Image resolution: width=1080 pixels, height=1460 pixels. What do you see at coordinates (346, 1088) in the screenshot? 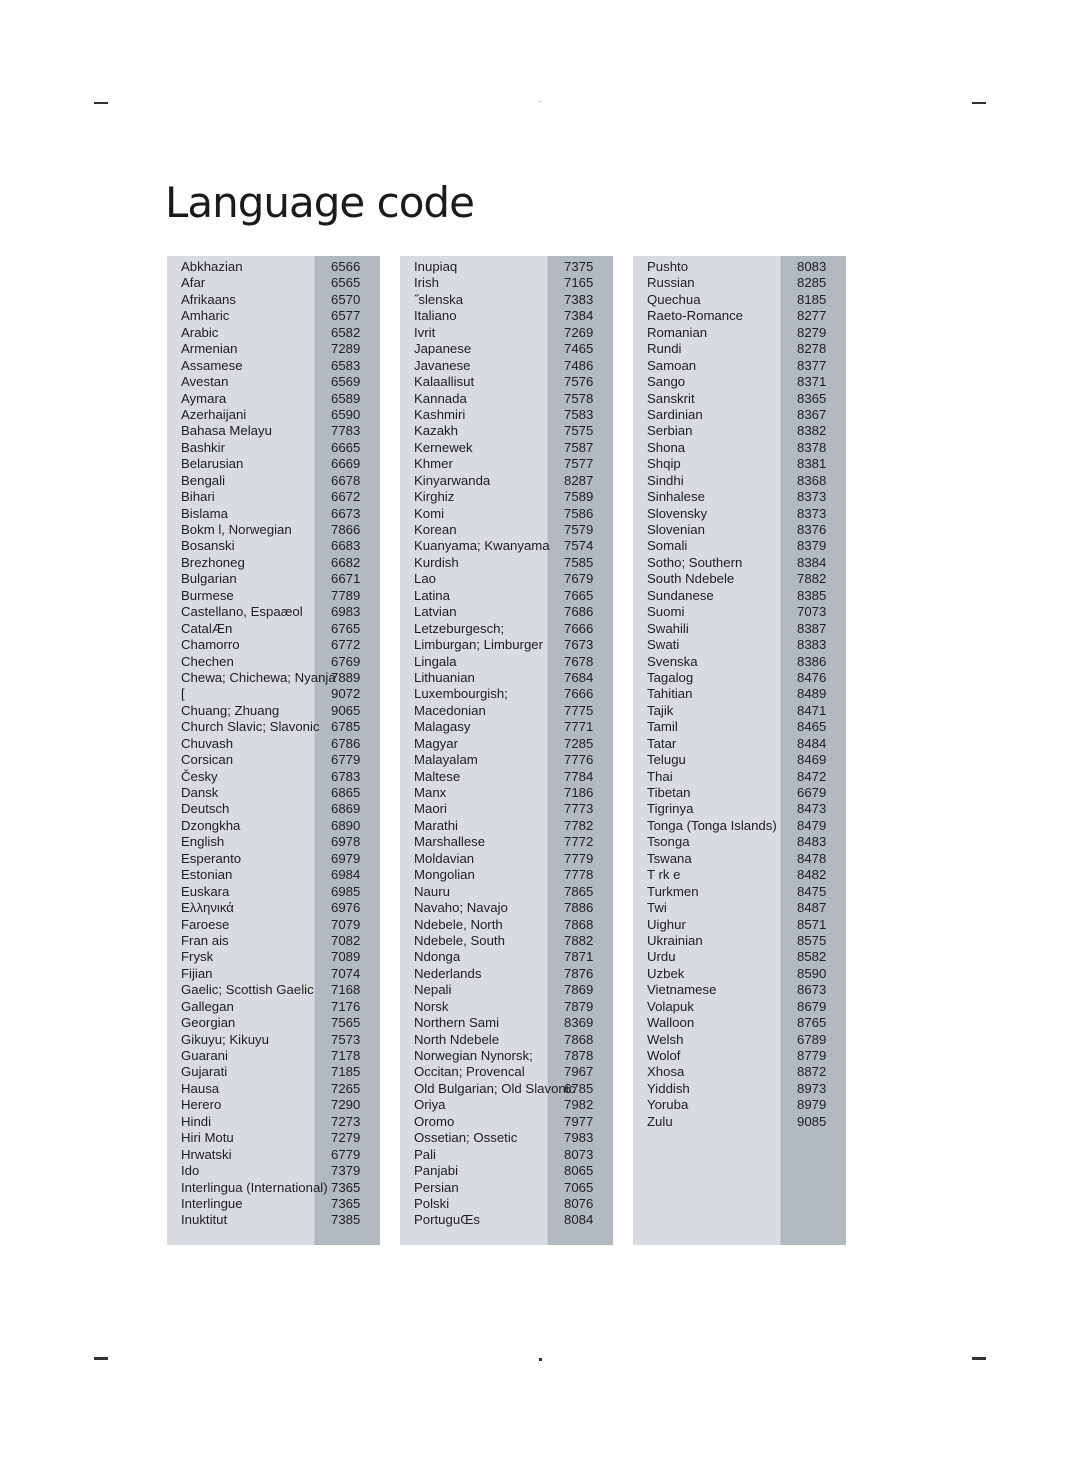
I see `language-code: 7265` at bounding box center [346, 1088].